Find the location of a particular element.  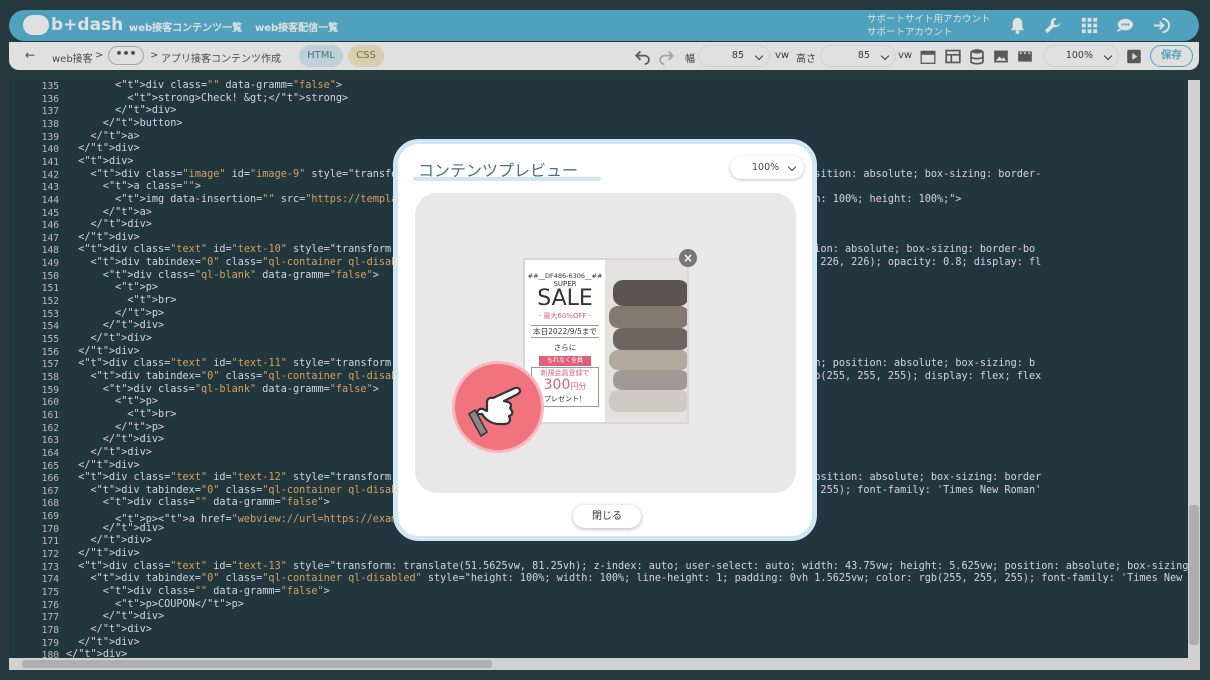

sweater-stack-image is located at coordinates (646, 341).